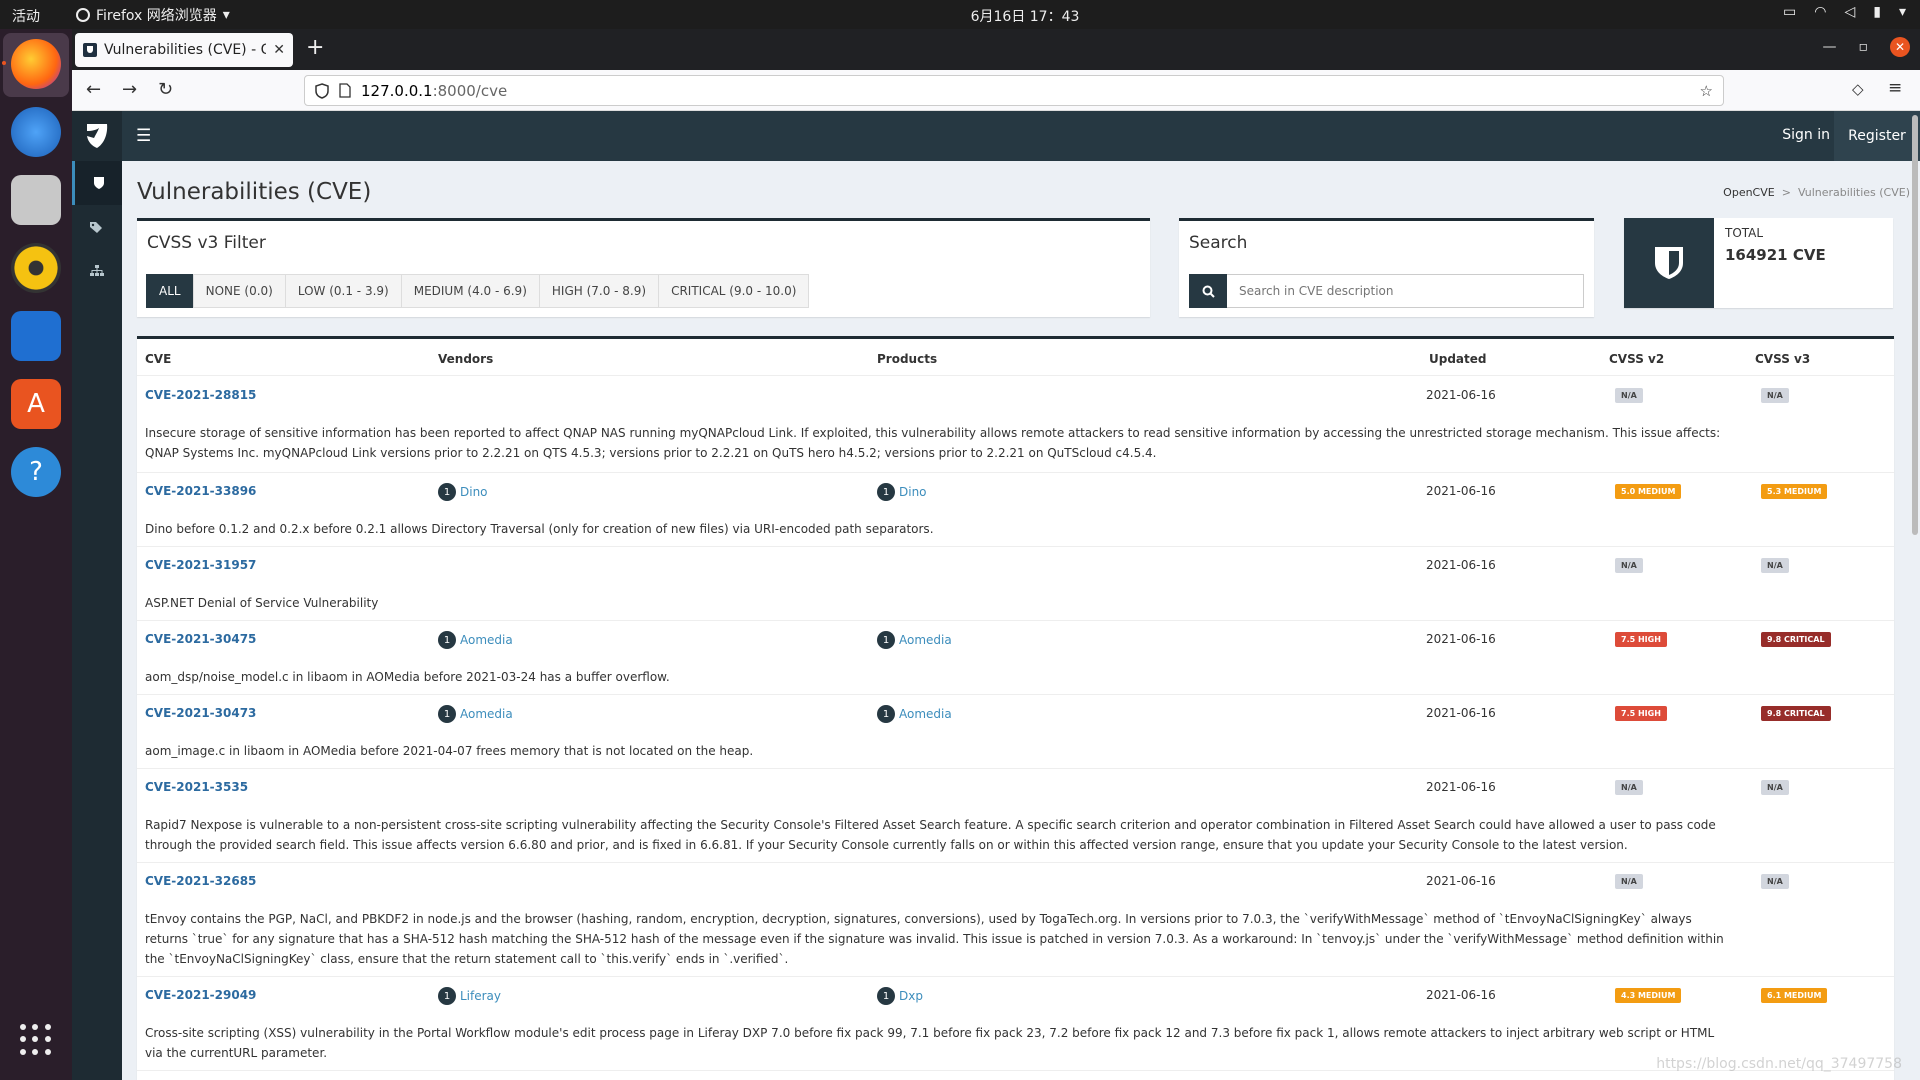  What do you see at coordinates (1648, 995) in the screenshot?
I see `cvss2-badge: 4.3 MEDIUM` at bounding box center [1648, 995].